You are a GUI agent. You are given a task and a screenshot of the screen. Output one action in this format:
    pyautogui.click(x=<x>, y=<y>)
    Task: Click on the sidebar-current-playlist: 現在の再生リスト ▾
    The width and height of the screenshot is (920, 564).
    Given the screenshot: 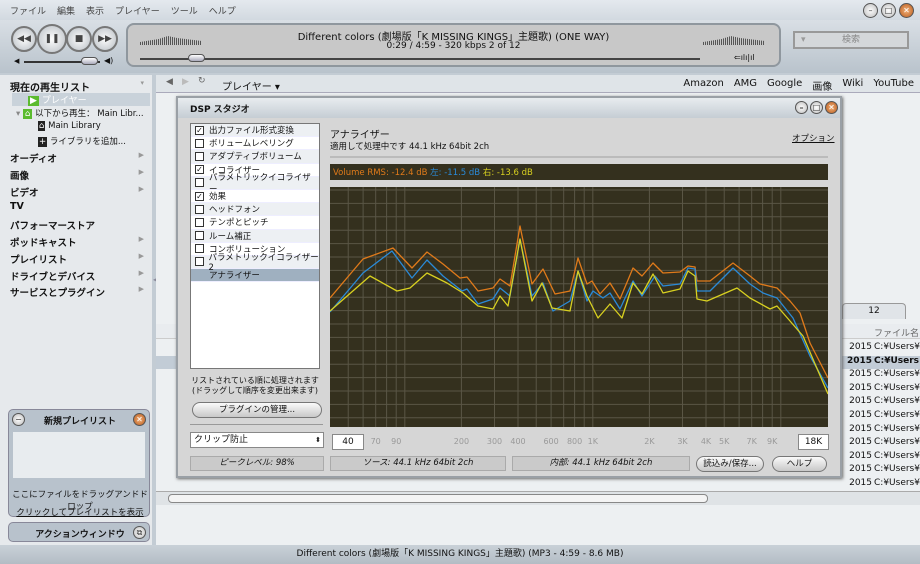 What is the action you would take?
    pyautogui.click(x=80, y=86)
    